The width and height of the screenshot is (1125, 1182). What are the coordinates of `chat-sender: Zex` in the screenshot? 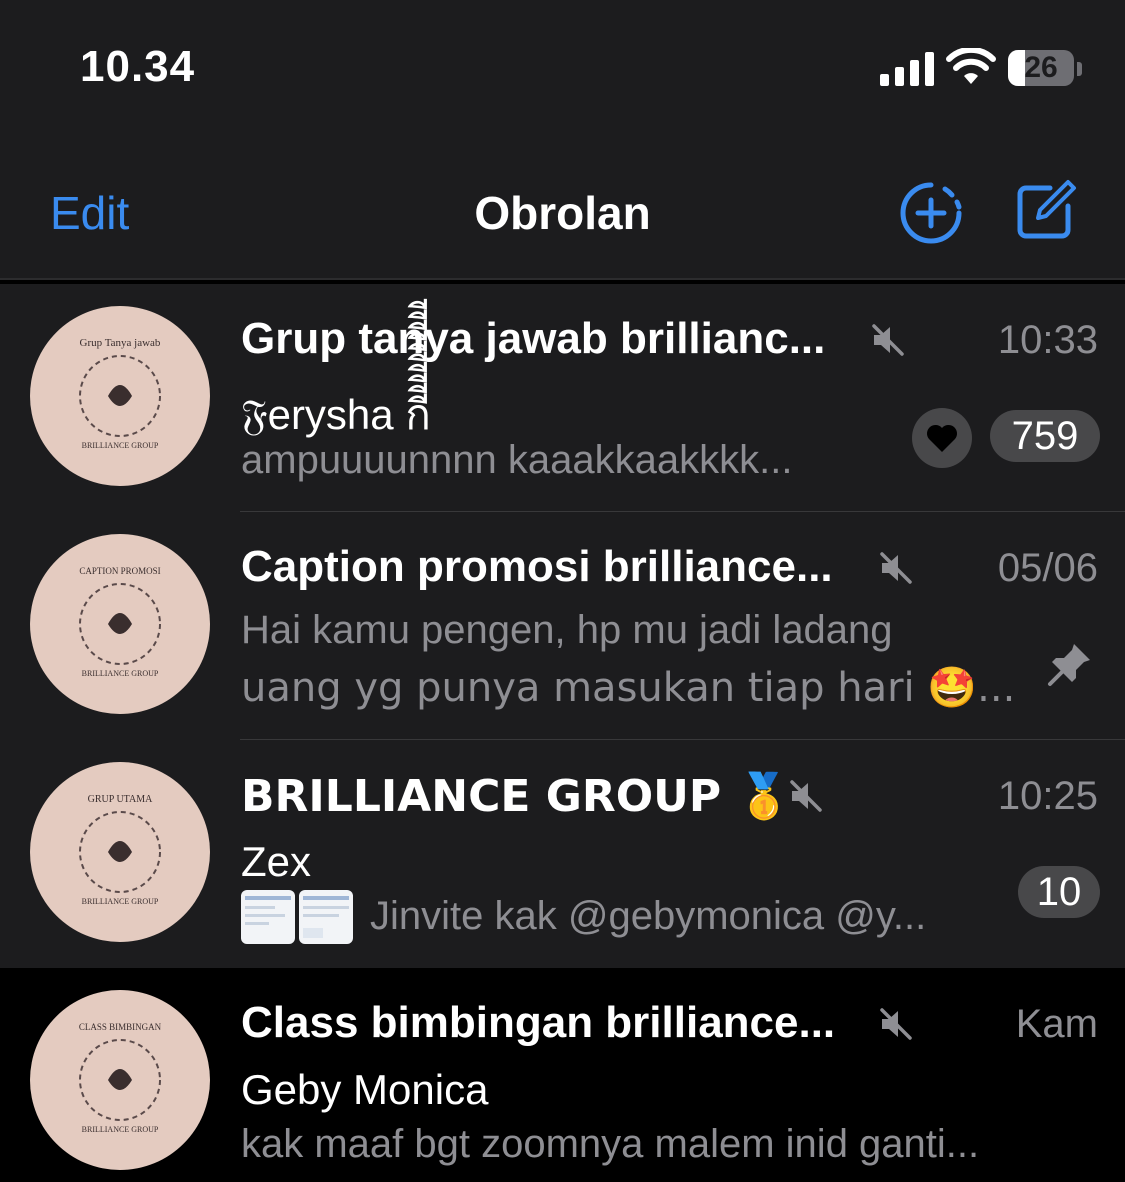 It's located at (276, 861).